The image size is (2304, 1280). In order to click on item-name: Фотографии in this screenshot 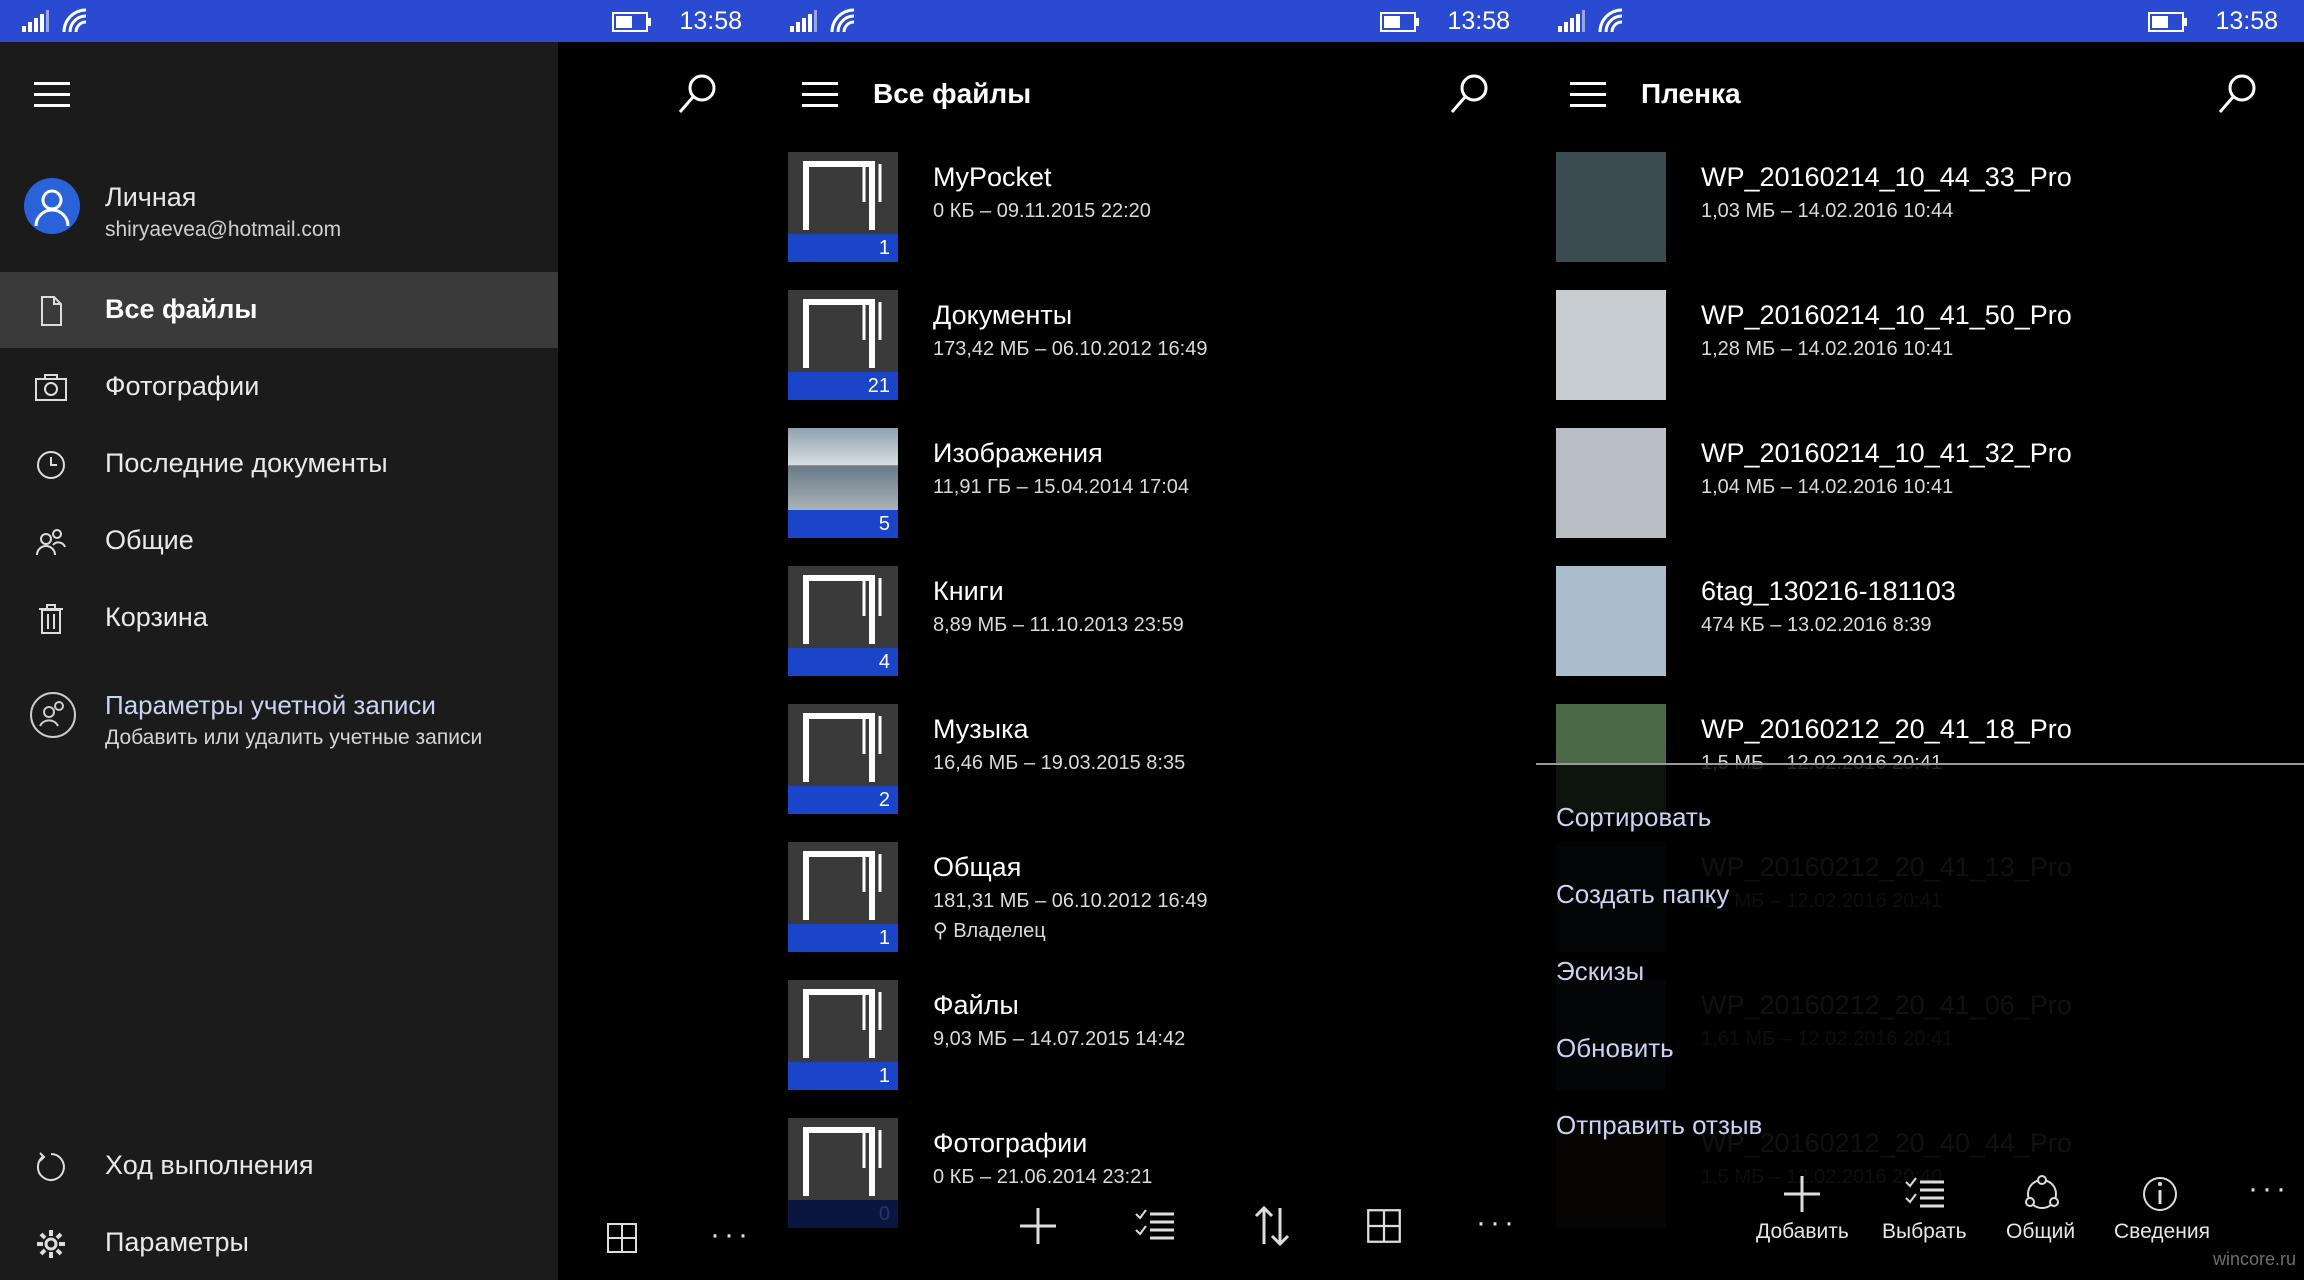, I will do `click(1010, 1143)`.